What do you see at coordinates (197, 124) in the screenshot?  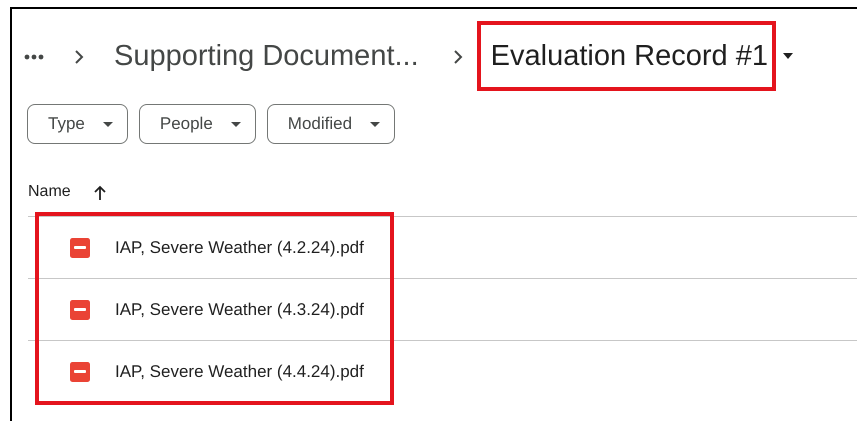 I see `filter-chip: People` at bounding box center [197, 124].